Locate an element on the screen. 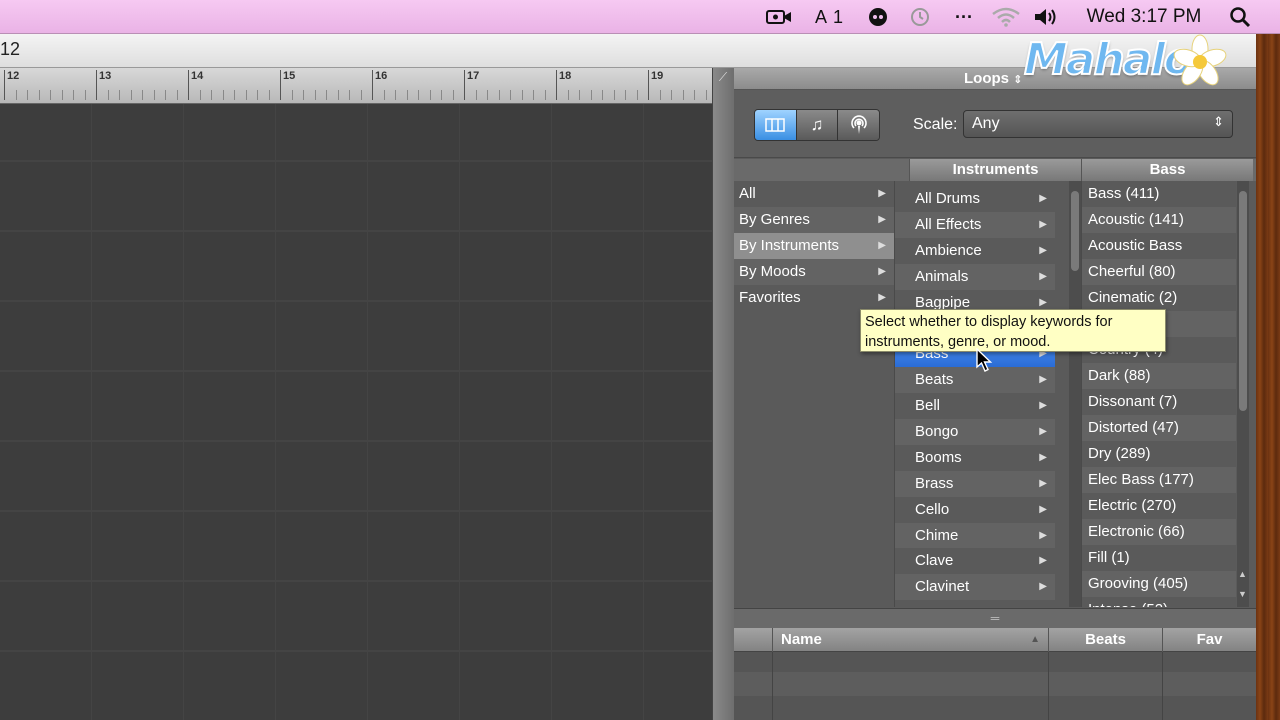 The image size is (1280, 720). category-item: Favorites ▶ is located at coordinates (814, 298).